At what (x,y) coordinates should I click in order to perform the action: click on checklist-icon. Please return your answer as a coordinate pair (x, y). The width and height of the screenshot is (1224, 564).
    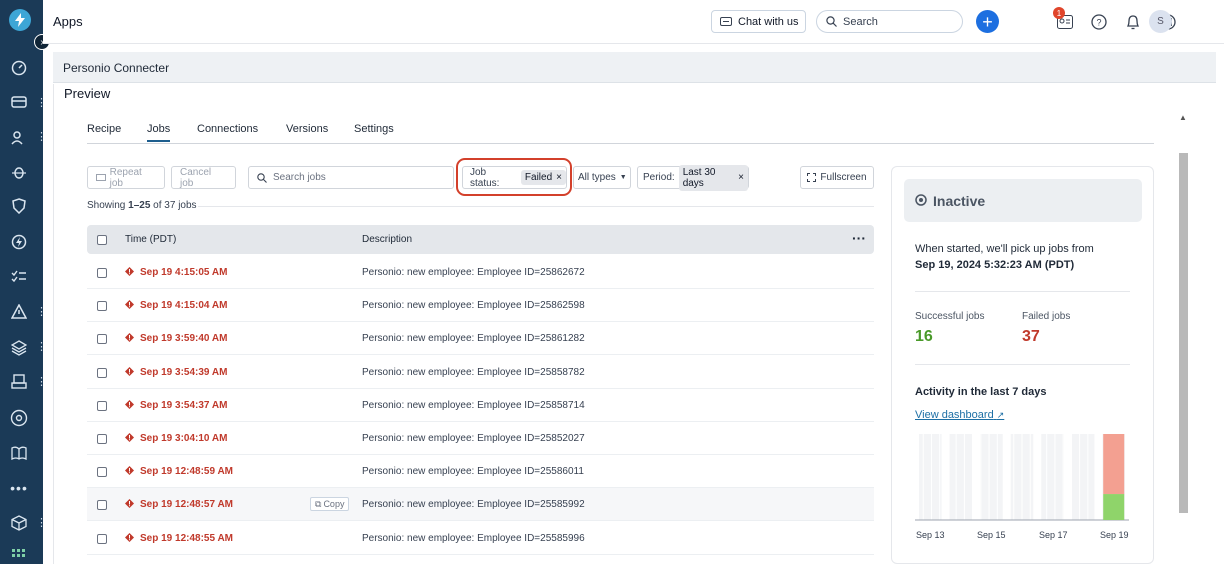
    Looking at the image, I should click on (19, 277).